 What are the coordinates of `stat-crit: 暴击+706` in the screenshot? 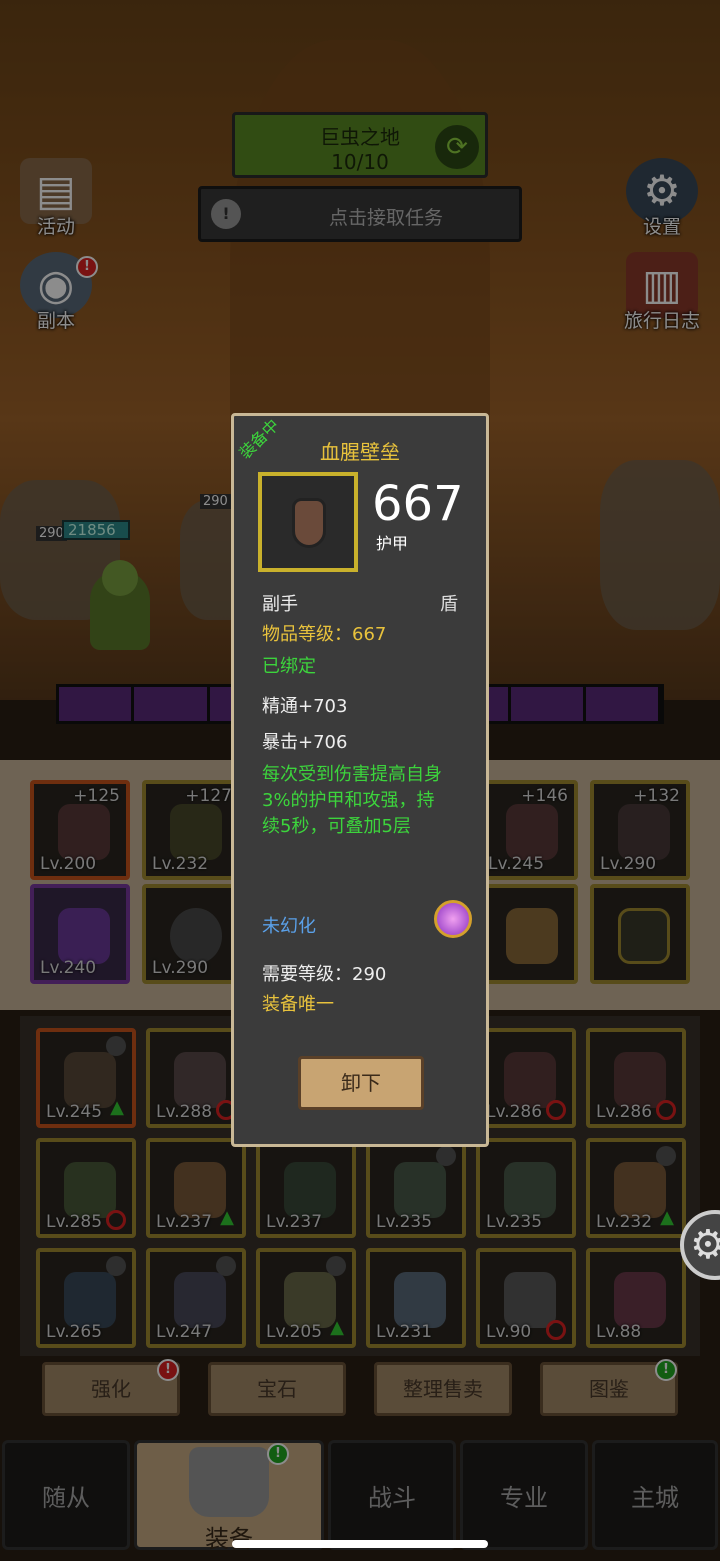 It's located at (305, 742).